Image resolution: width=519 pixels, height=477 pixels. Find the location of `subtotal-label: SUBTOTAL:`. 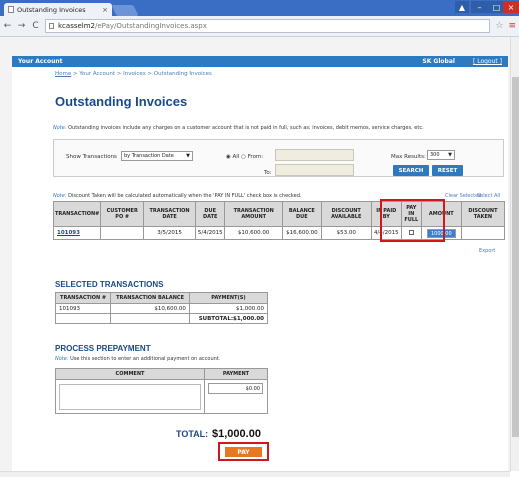

subtotal-label: SUBTOTAL: is located at coordinates (216, 318).